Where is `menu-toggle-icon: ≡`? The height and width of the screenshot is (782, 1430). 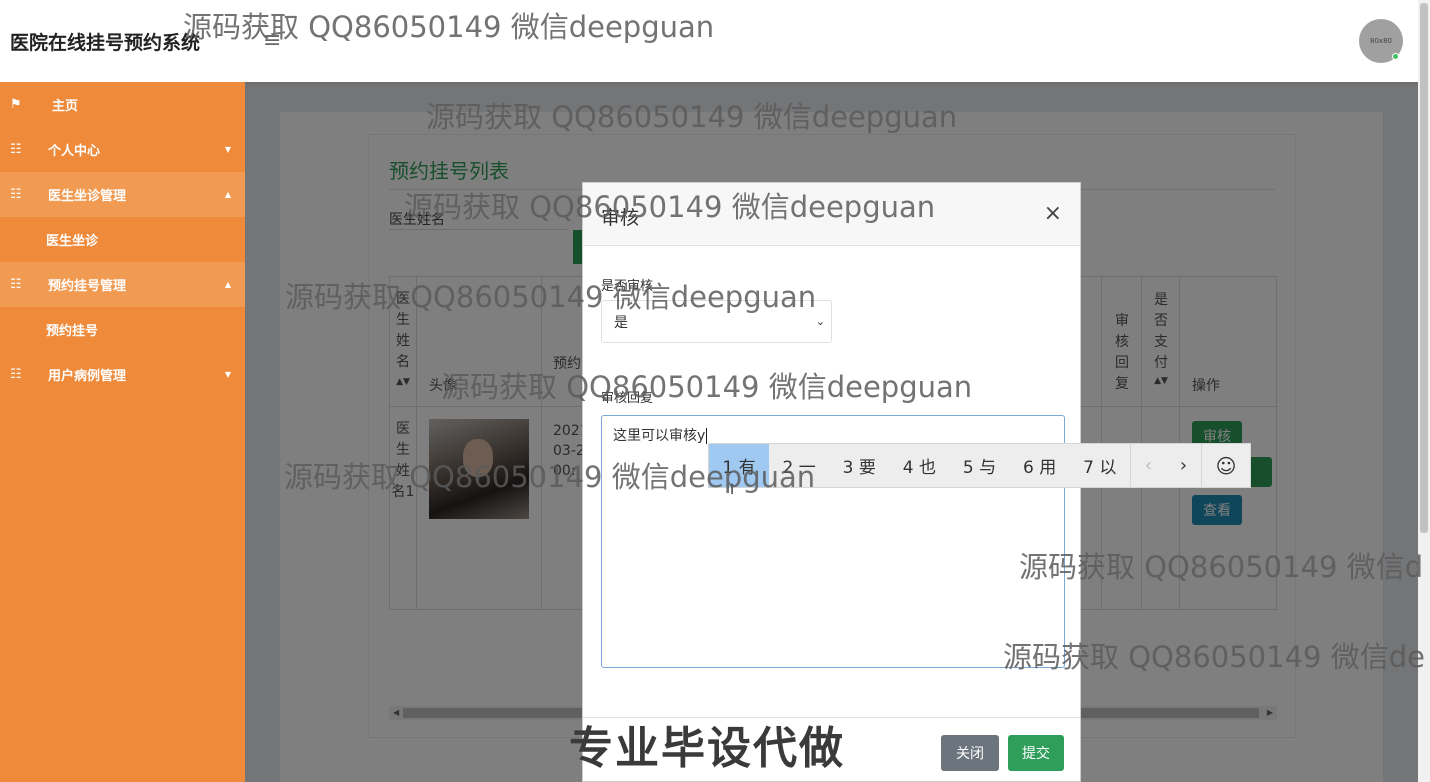
menu-toggle-icon: ≡ is located at coordinates (272, 40).